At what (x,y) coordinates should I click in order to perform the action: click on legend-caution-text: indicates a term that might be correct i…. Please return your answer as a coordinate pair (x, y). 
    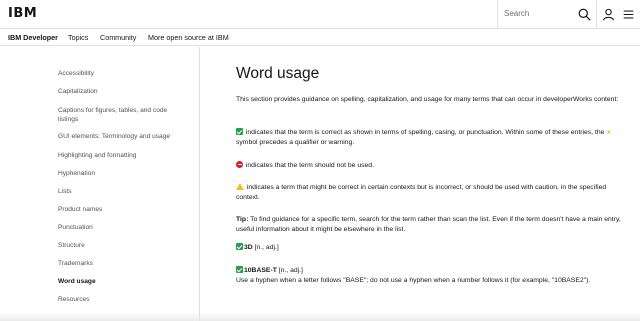
    Looking at the image, I should click on (421, 192).